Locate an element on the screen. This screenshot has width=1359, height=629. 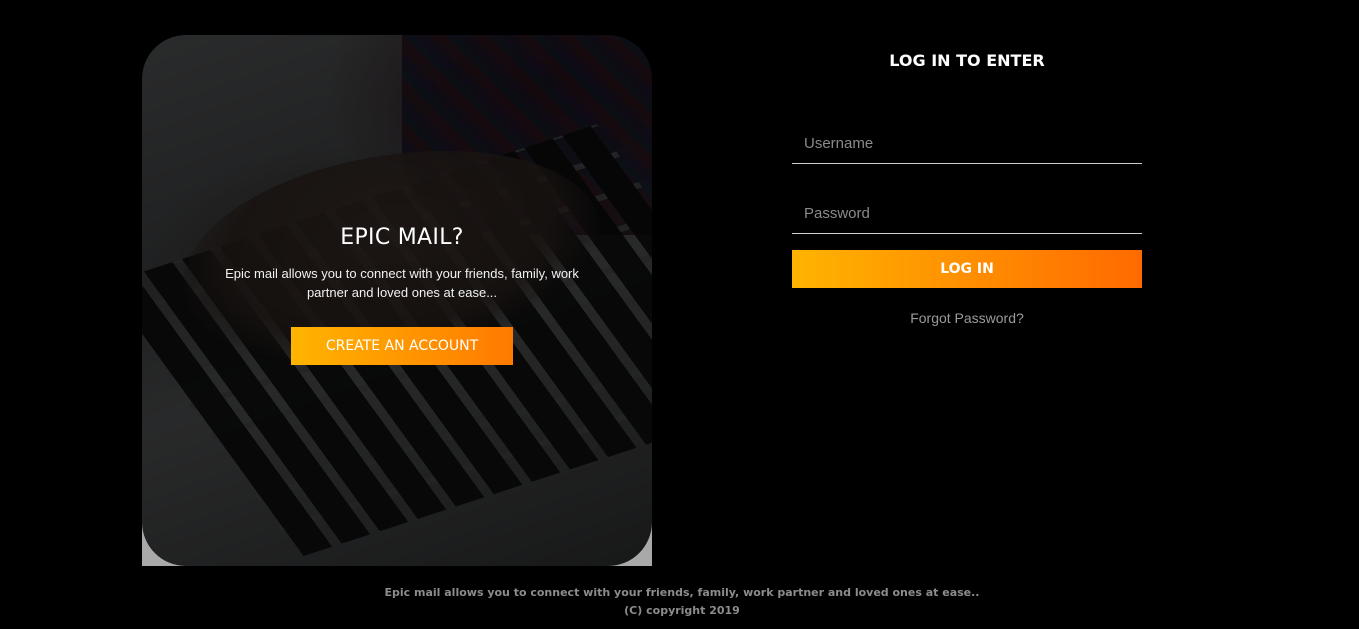
login-form: LOG IN TO ENTER LOG IN Forgot Password? is located at coordinates (967, 187).